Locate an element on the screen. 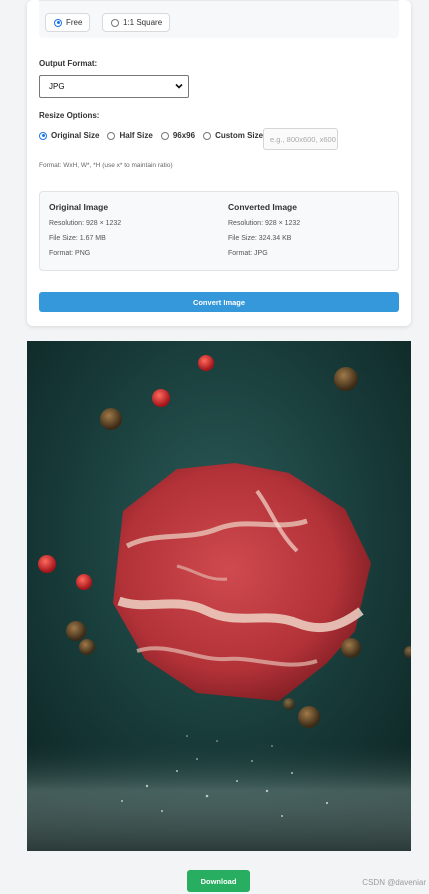  aspect-option-square: 1:1 Square is located at coordinates (136, 22).